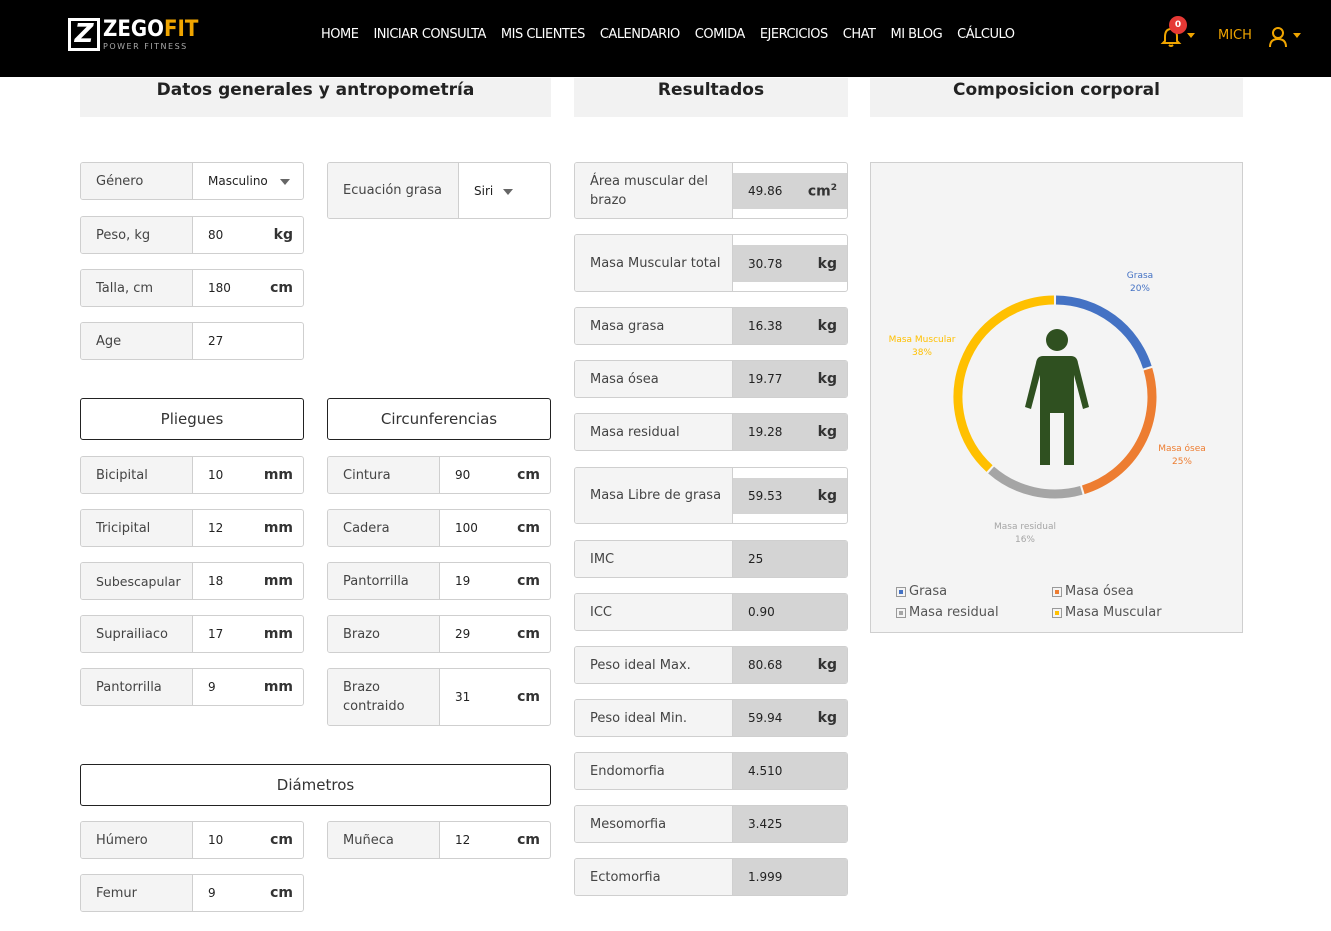  Describe the element at coordinates (495, 634) in the screenshot. I see `circ-input: 29 cm` at that location.